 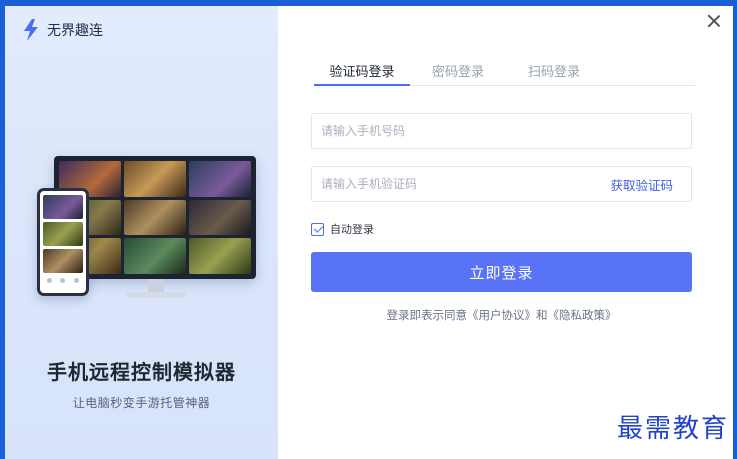 I want to click on get-code-button: 获取验证码, so click(x=650, y=184).